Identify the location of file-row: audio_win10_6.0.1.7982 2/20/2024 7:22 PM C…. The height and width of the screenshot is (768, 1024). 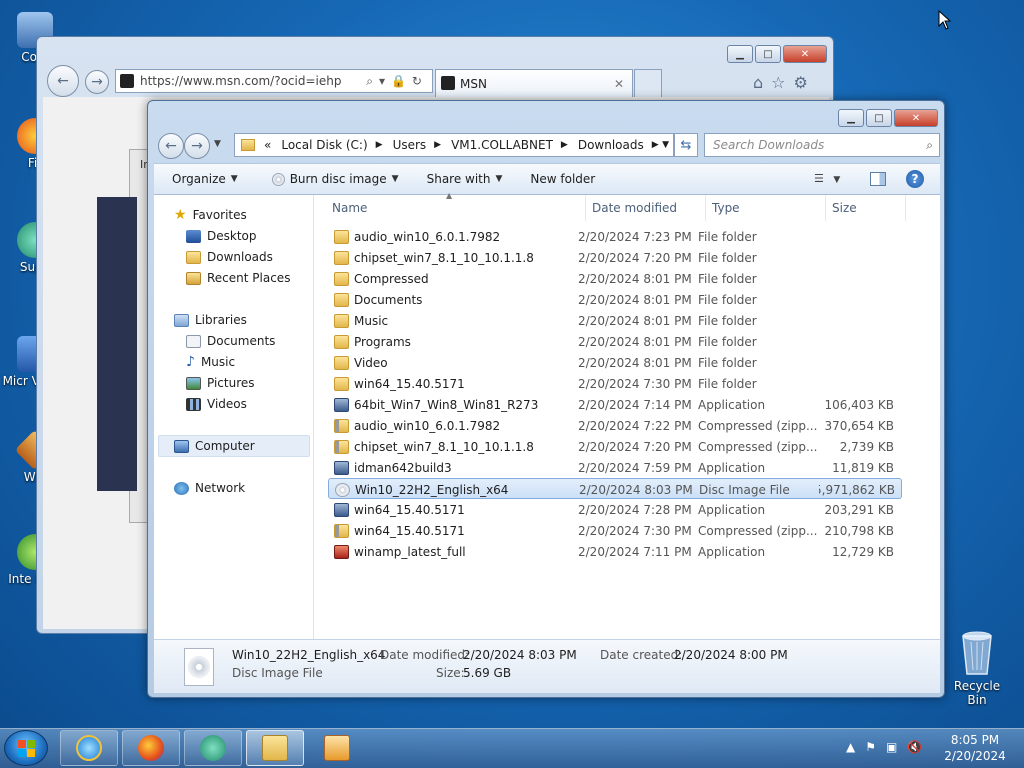
(615, 425).